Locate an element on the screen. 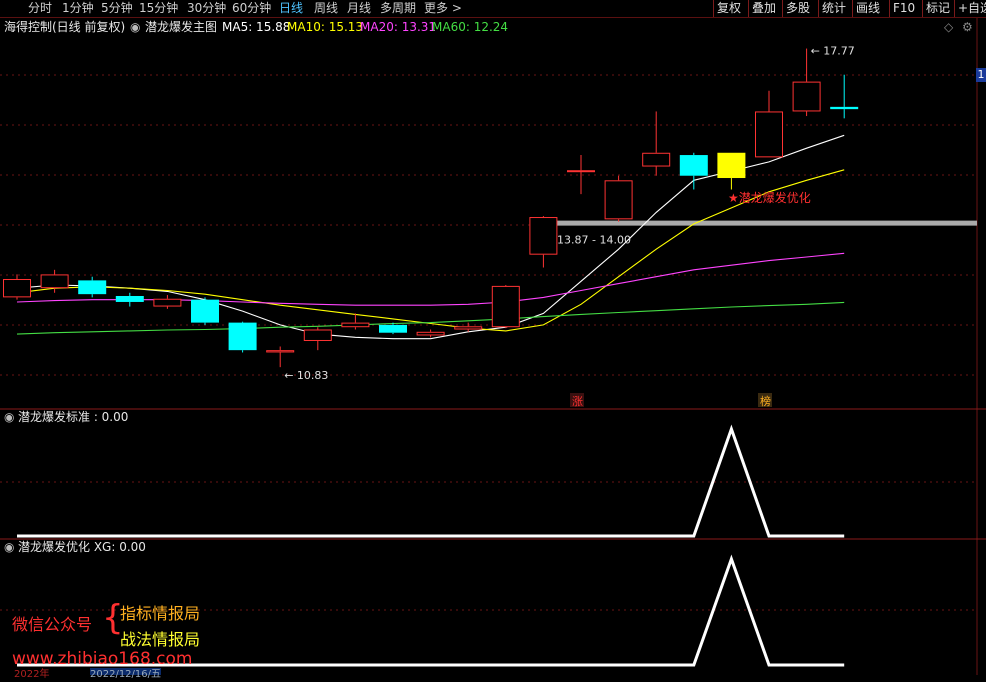 The width and height of the screenshot is (986, 682). site-url: www.zhibiao168.com is located at coordinates (102, 659).